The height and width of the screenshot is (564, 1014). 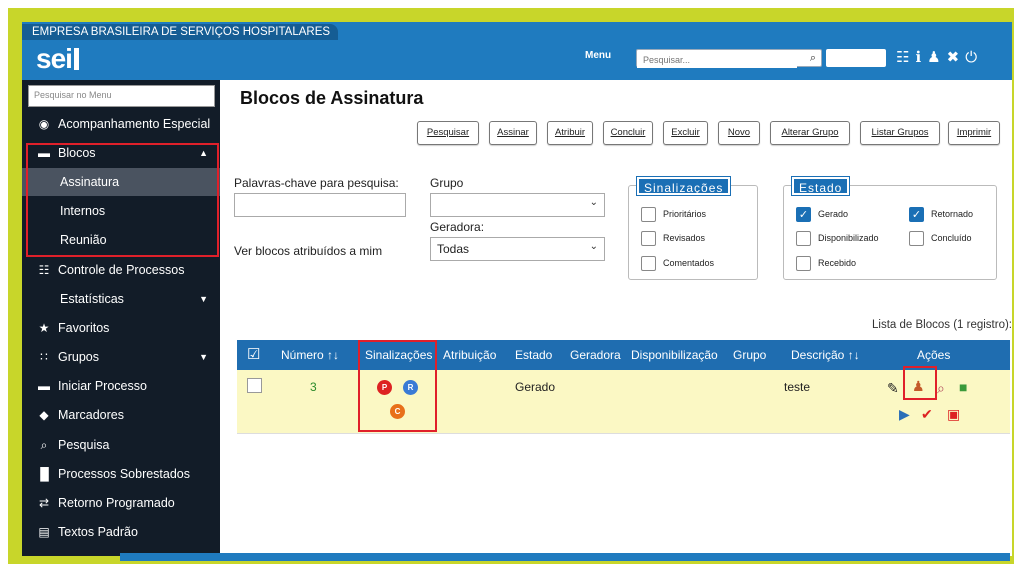 I want to click on sidebar-item-marcadores: ◆ Marcadores, so click(x=121, y=415).